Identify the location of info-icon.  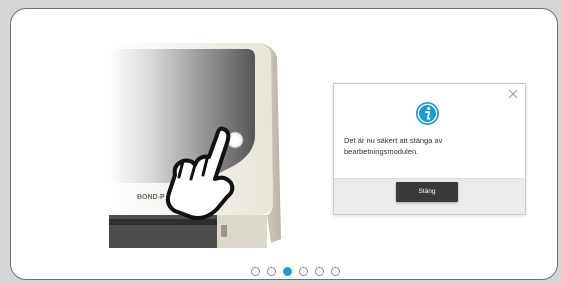
(427, 113).